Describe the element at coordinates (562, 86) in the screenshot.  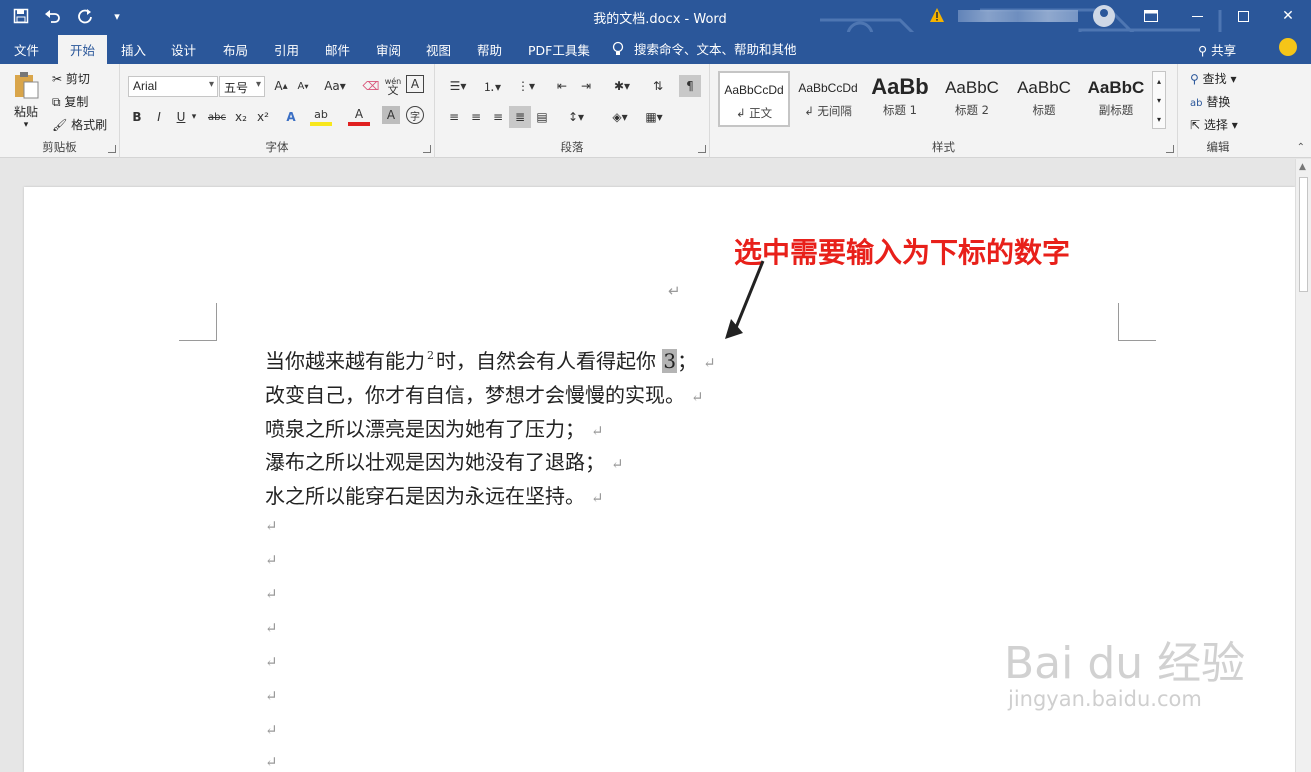
I see `decrease-indent-icon: ⇤` at that location.